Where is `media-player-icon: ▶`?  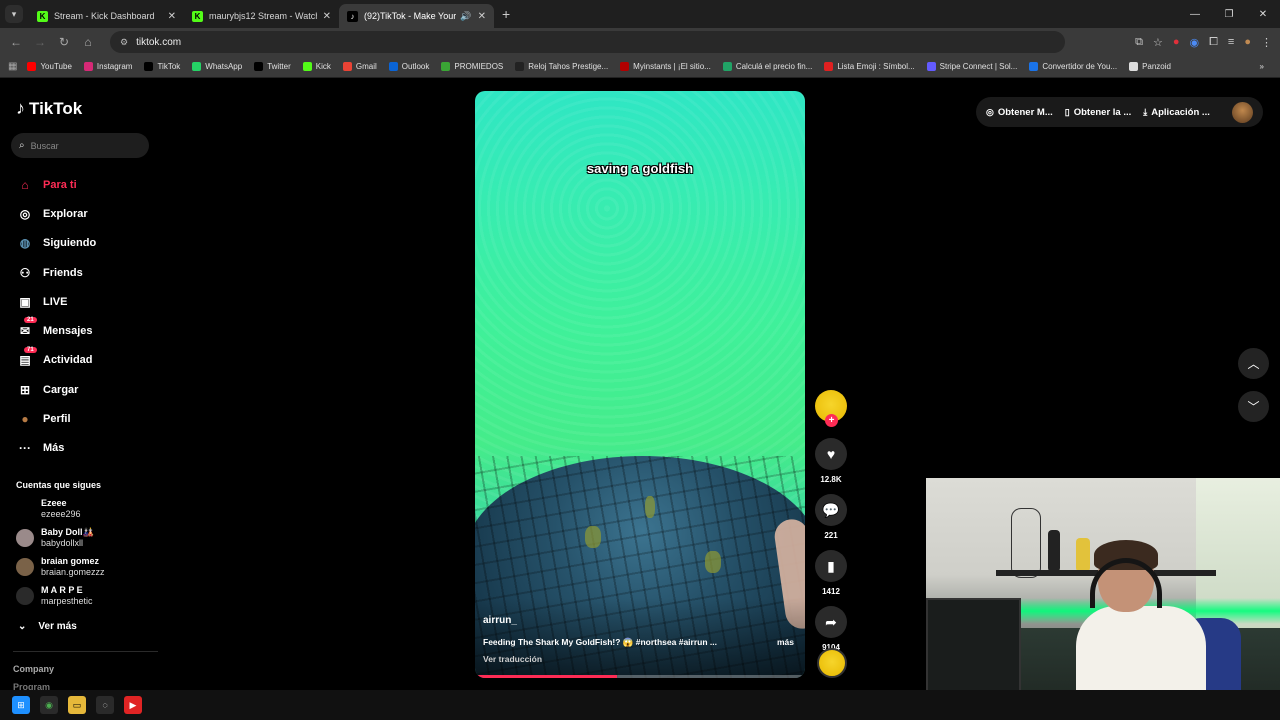 media-player-icon: ▶ is located at coordinates (133, 705).